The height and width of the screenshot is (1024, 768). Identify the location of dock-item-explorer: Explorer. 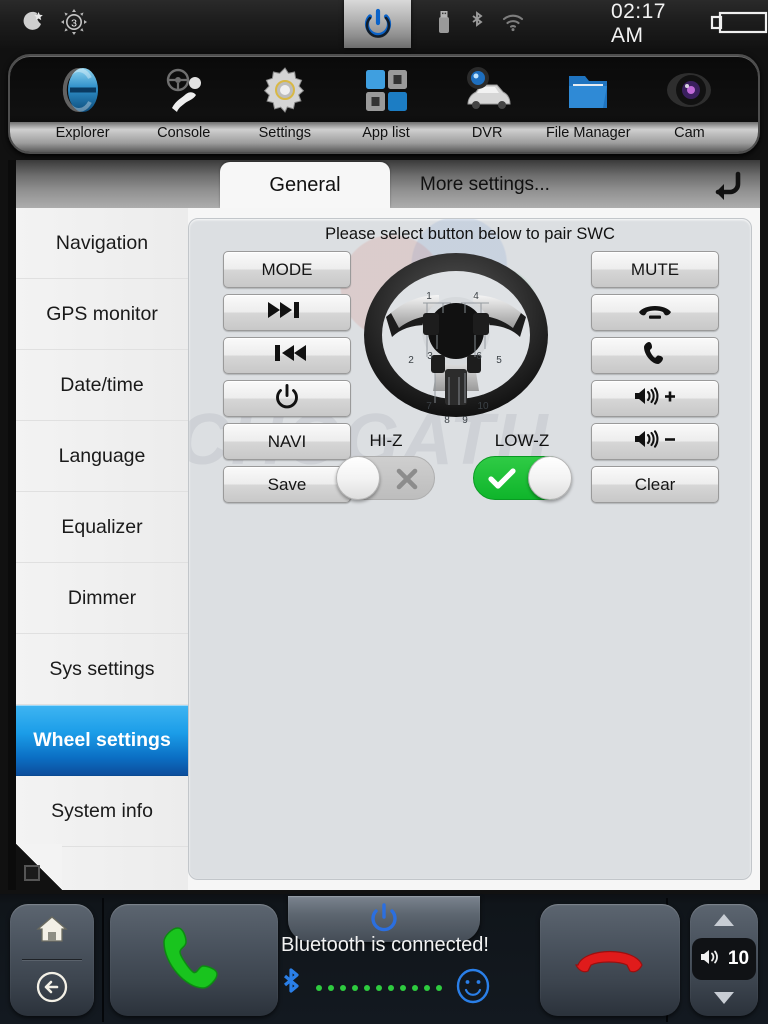
(82, 101).